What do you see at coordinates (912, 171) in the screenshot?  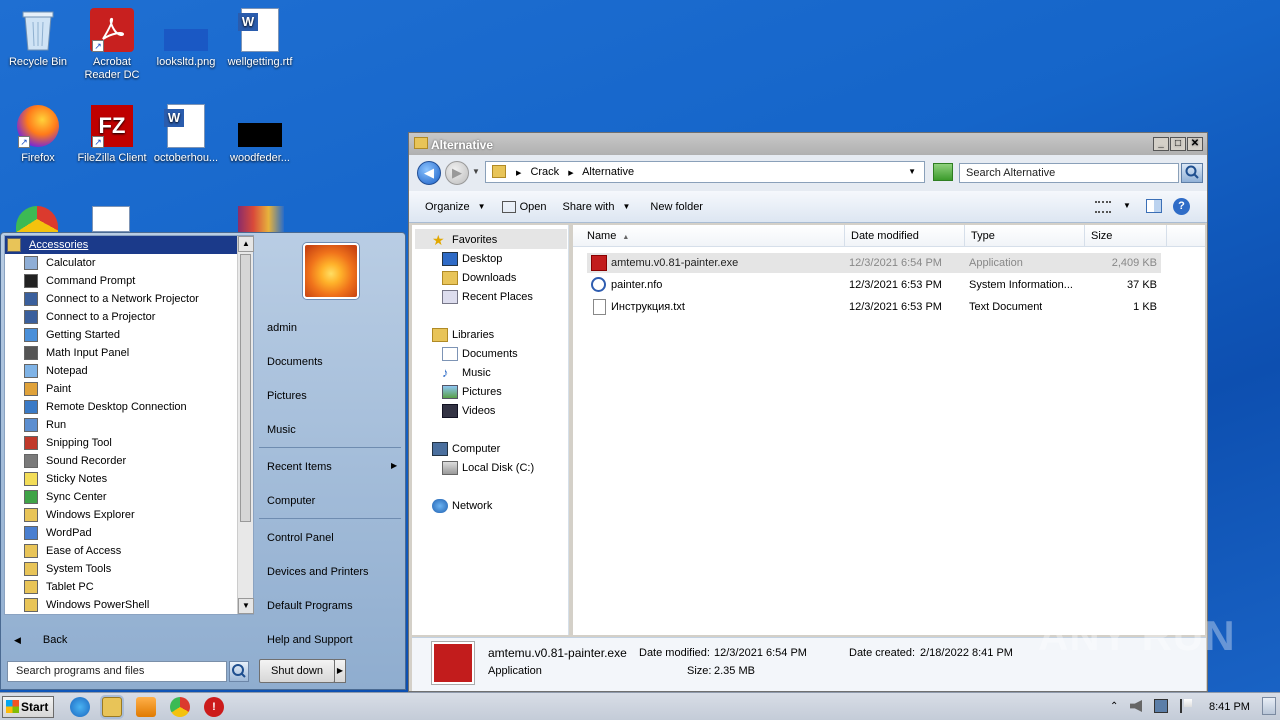 I see `address-dropdown-icon: ▼` at bounding box center [912, 171].